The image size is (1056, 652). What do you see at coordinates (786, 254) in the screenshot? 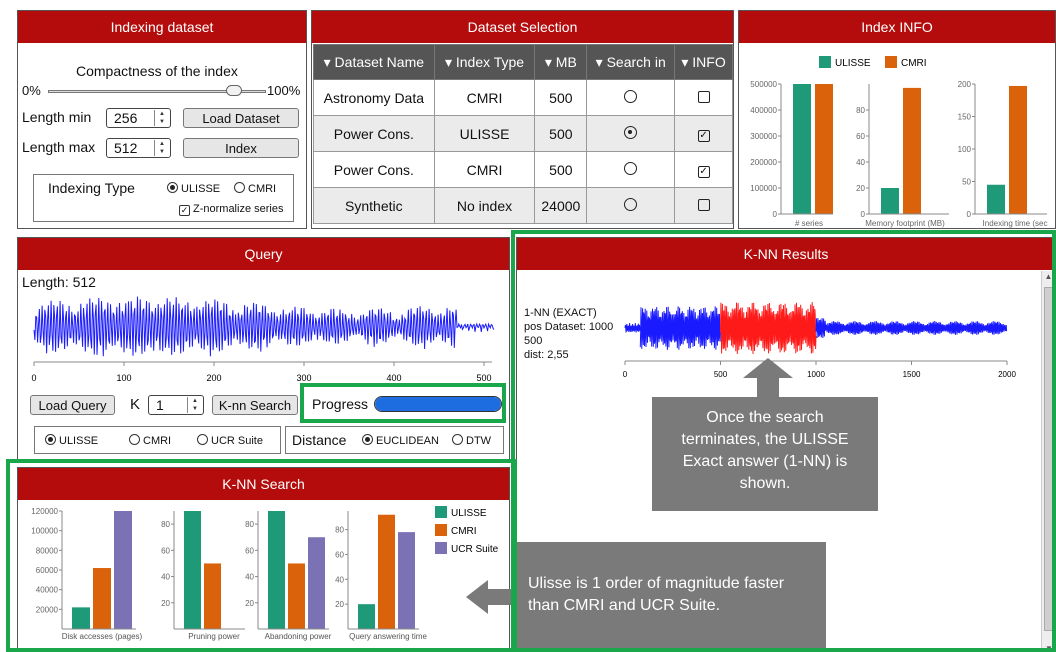
I see `knn-results-title: K-NN Results` at bounding box center [786, 254].